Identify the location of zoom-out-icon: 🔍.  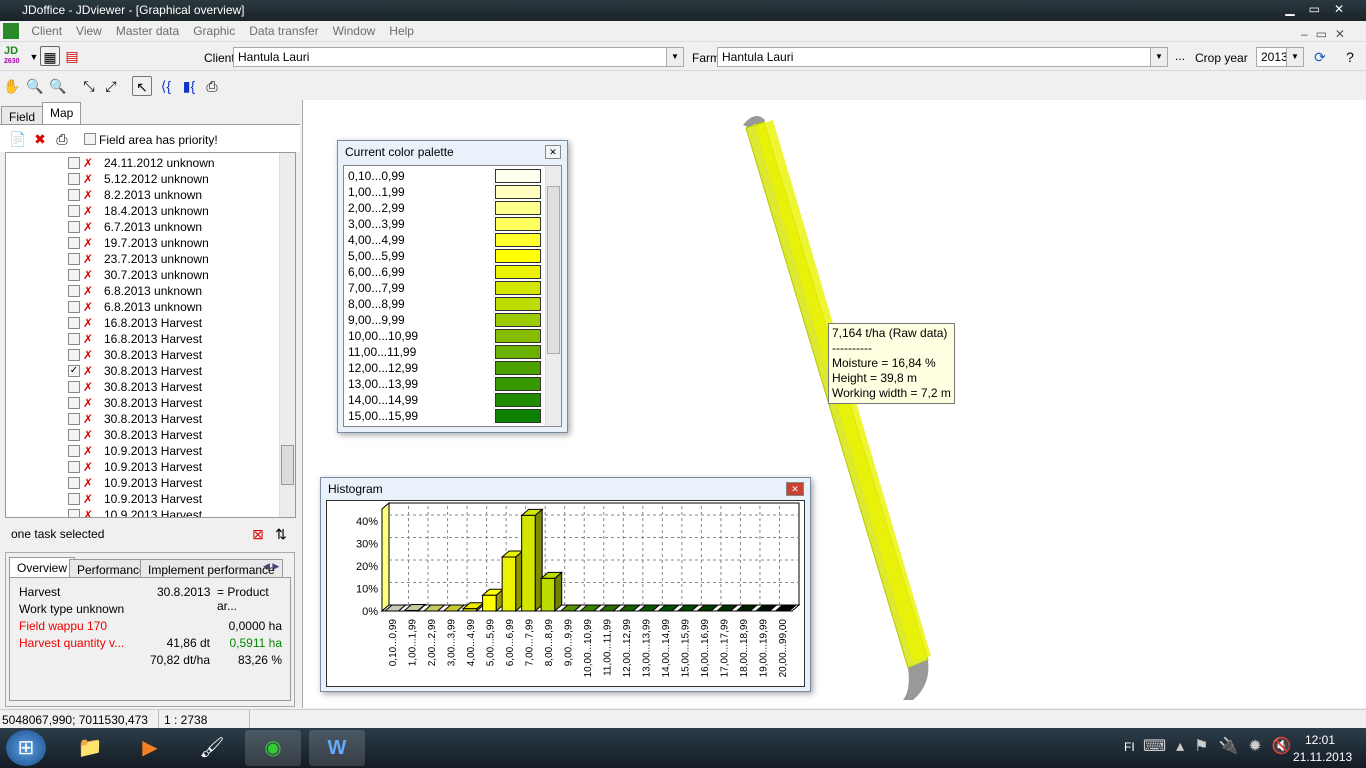
(58, 86).